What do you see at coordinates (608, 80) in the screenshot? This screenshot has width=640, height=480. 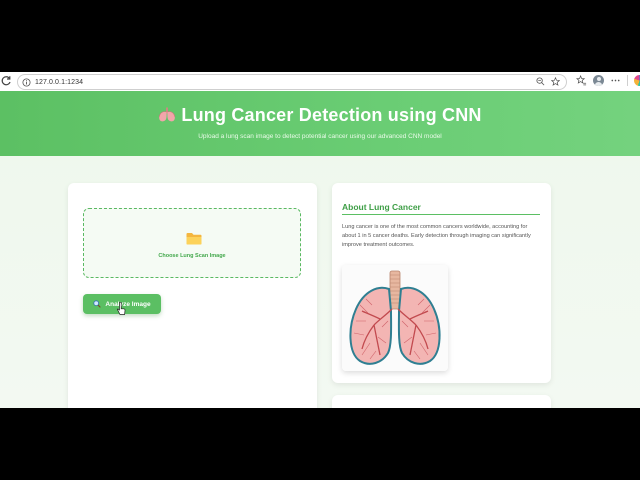 I see `browser-actions` at bounding box center [608, 80].